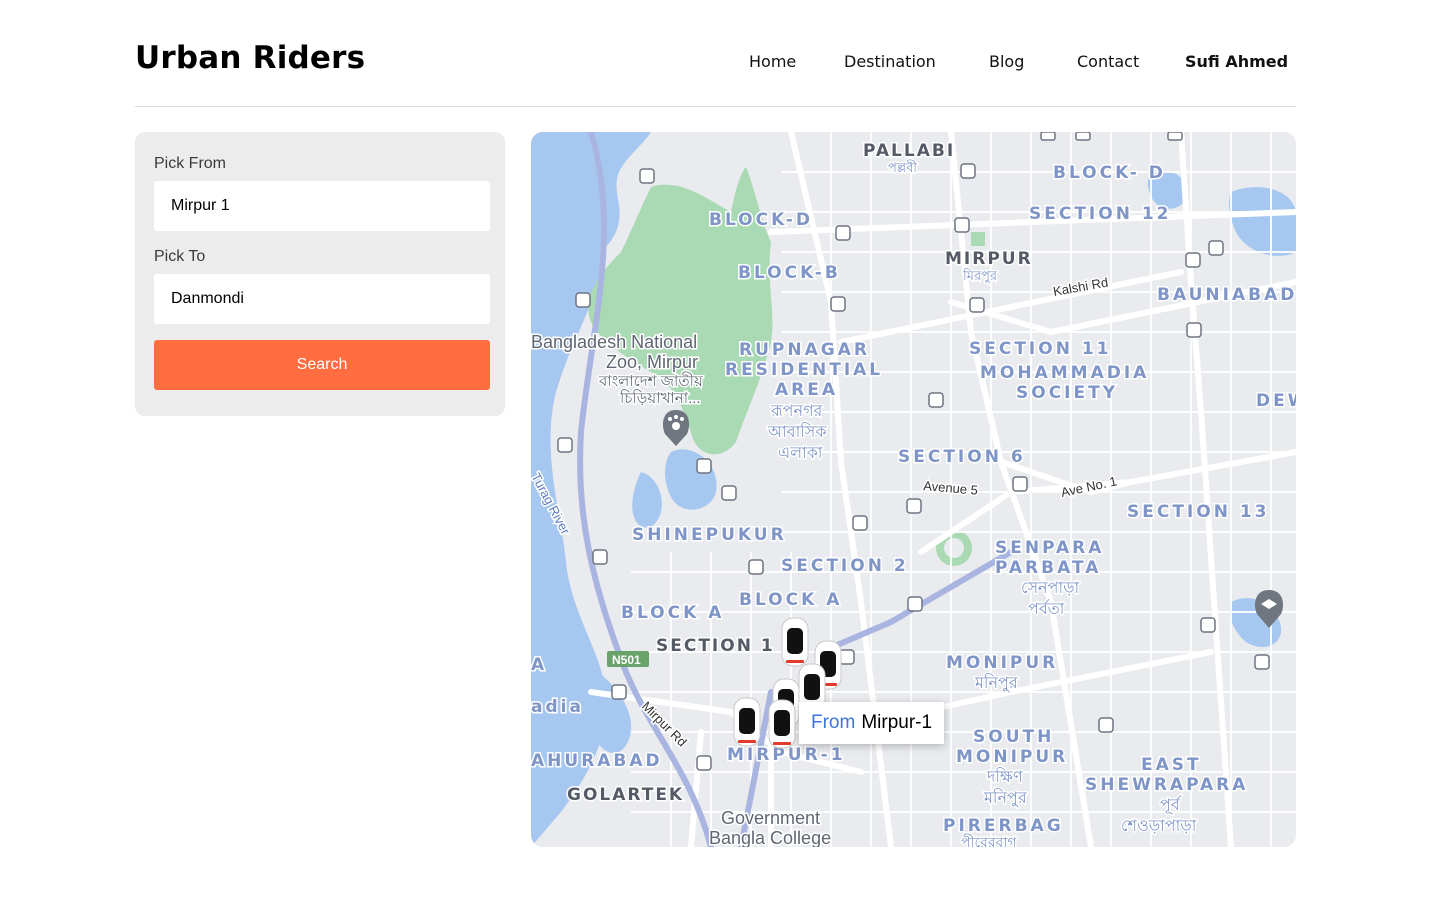 Image resolution: width=1440 pixels, height=900 pixels. Describe the element at coordinates (715, 106) in the screenshot. I see `header-divider` at that location.